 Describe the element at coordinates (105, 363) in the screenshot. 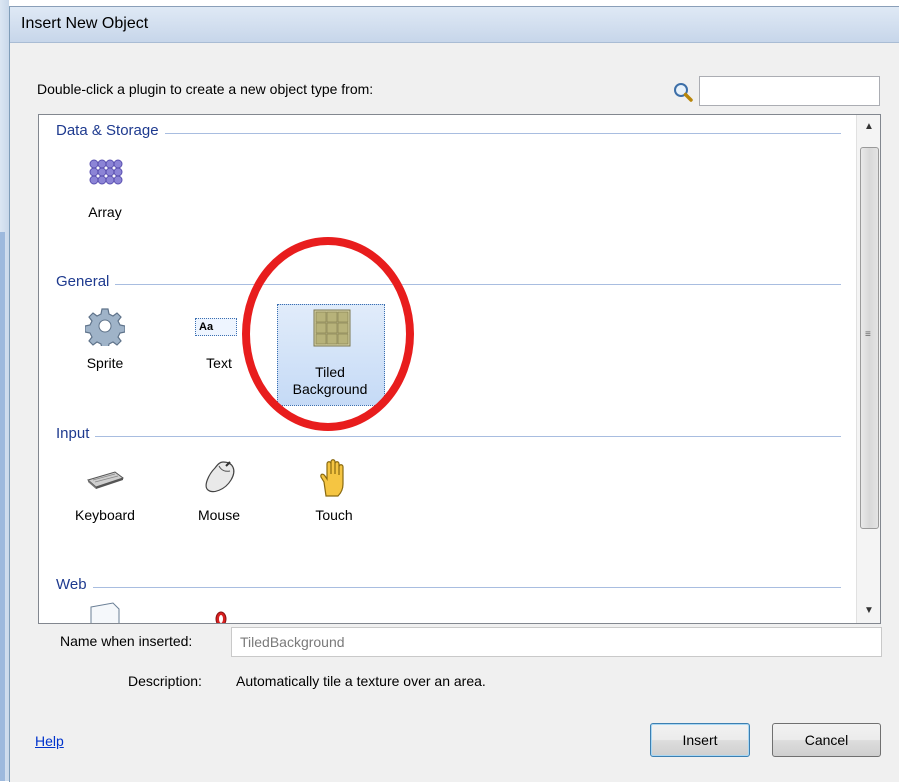

I see `plugin-label: Sprite` at that location.